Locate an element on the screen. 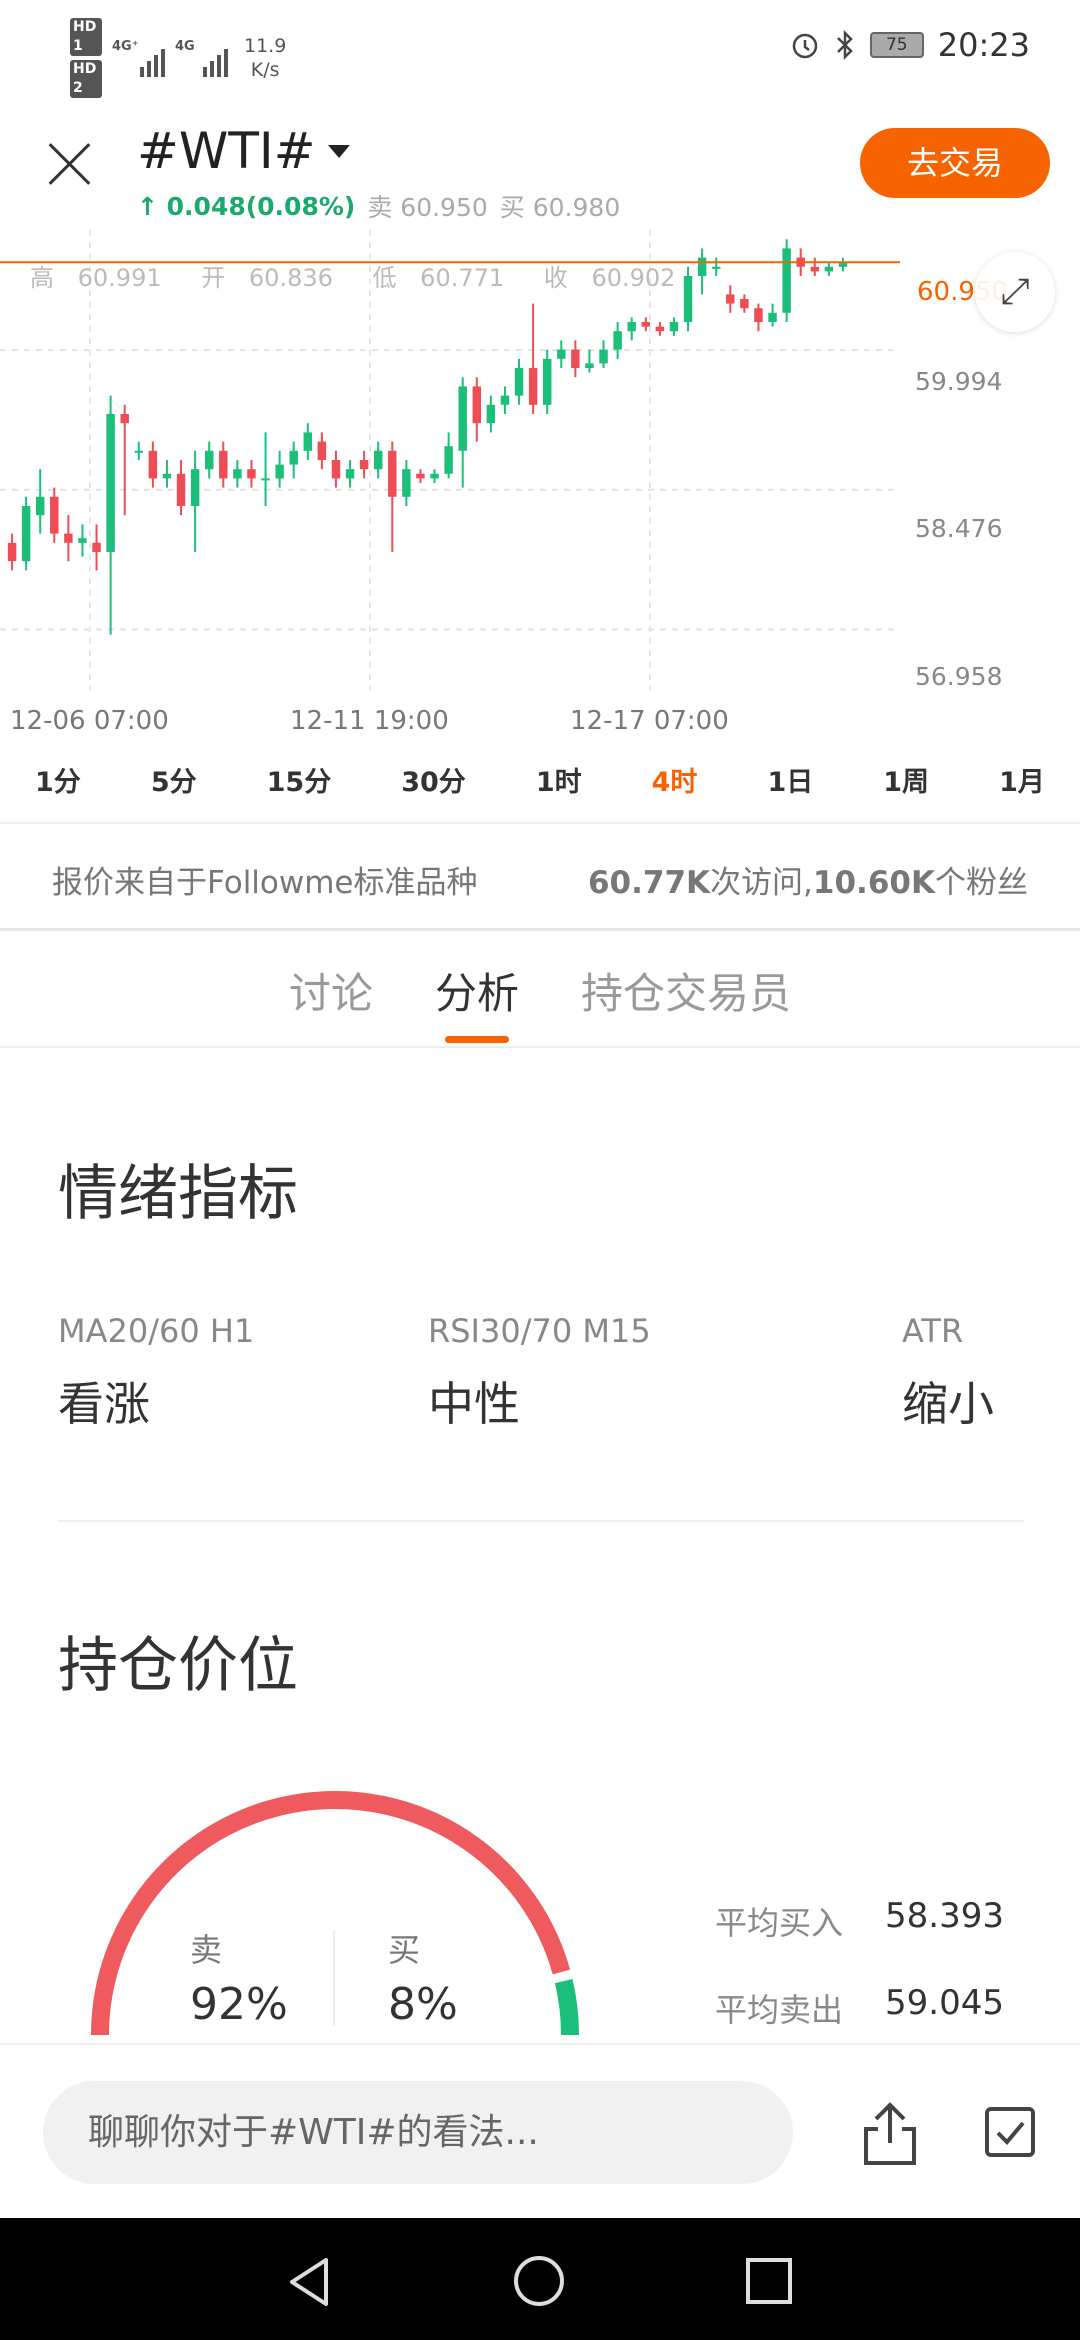 The height and width of the screenshot is (2340, 1080). buy-label: 买 is located at coordinates (512, 207).